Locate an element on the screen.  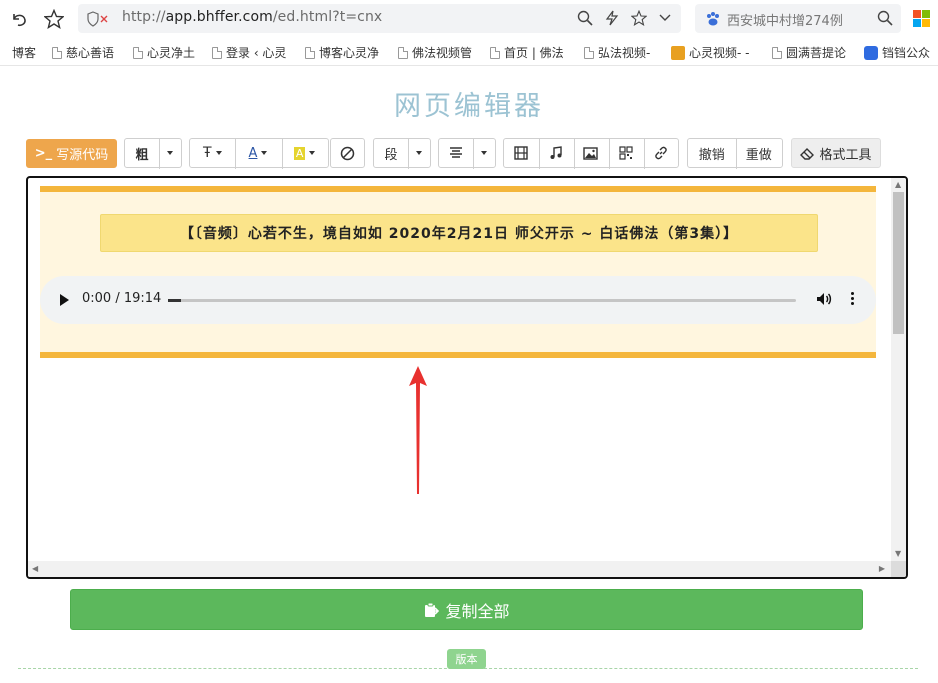
back-icon is located at coordinates (19, 19).